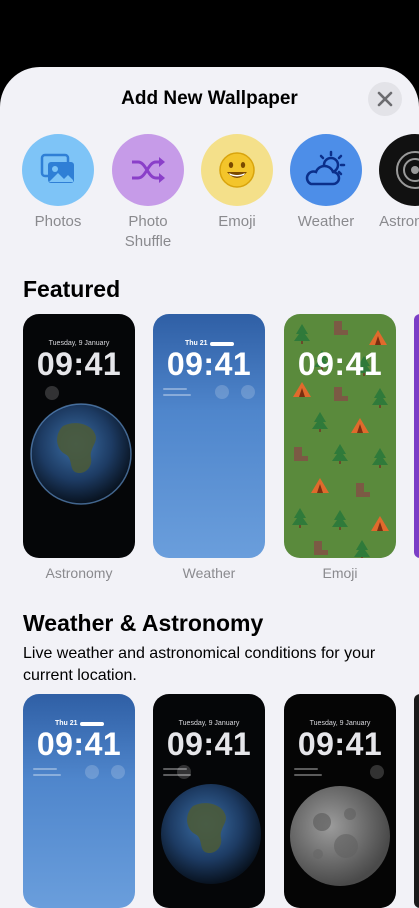 The image size is (419, 908). Describe the element at coordinates (58, 221) in the screenshot. I see `category-label: Photos` at that location.